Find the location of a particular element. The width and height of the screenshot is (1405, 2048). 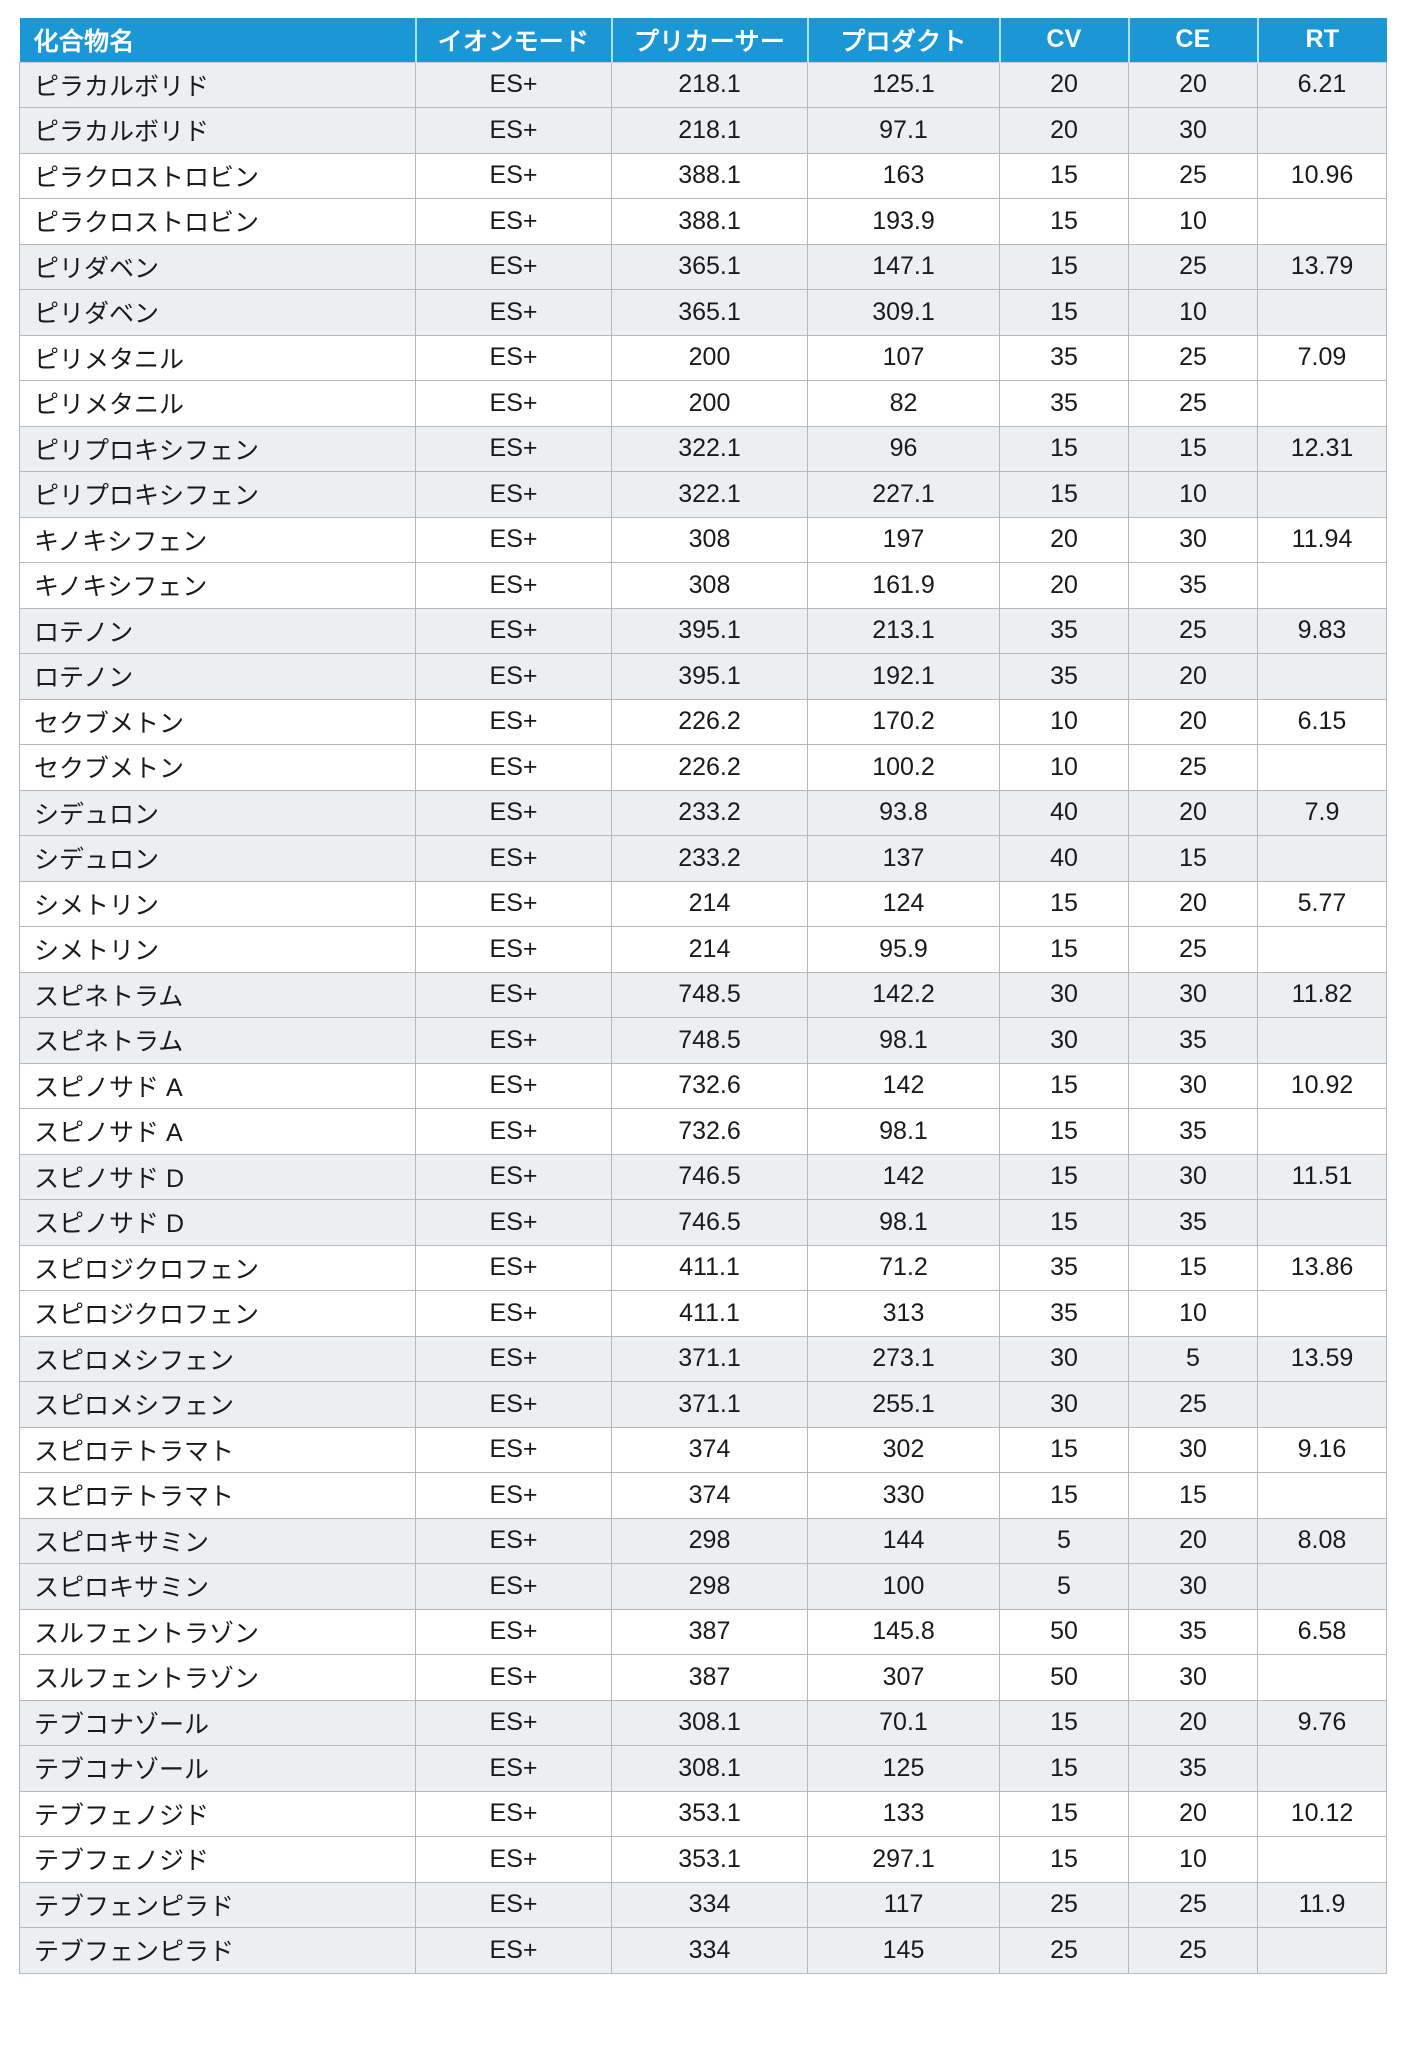

cell-name: スピロメシフェン is located at coordinates (217, 1404).